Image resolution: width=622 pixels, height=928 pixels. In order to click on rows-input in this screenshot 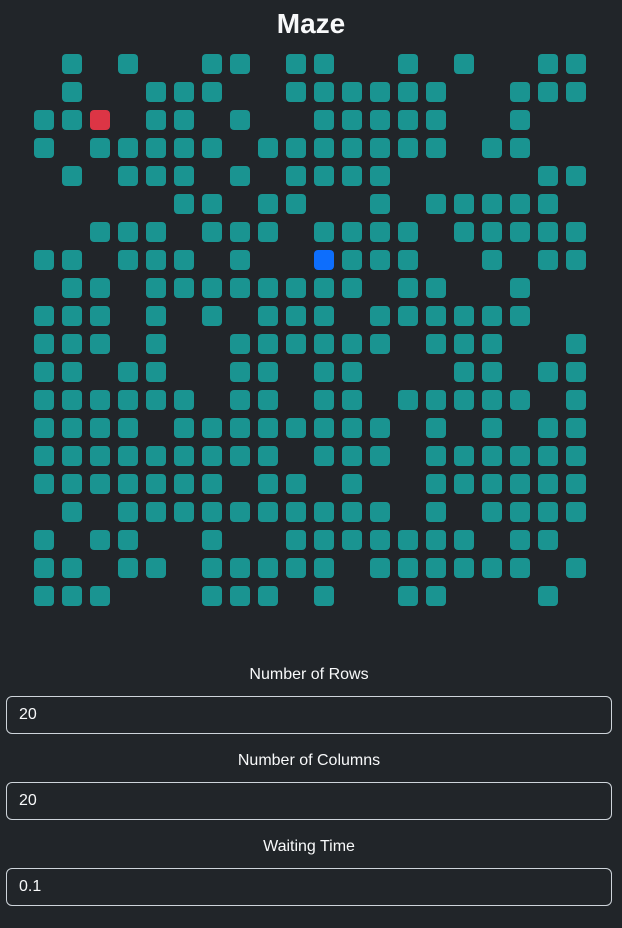, I will do `click(309, 715)`.